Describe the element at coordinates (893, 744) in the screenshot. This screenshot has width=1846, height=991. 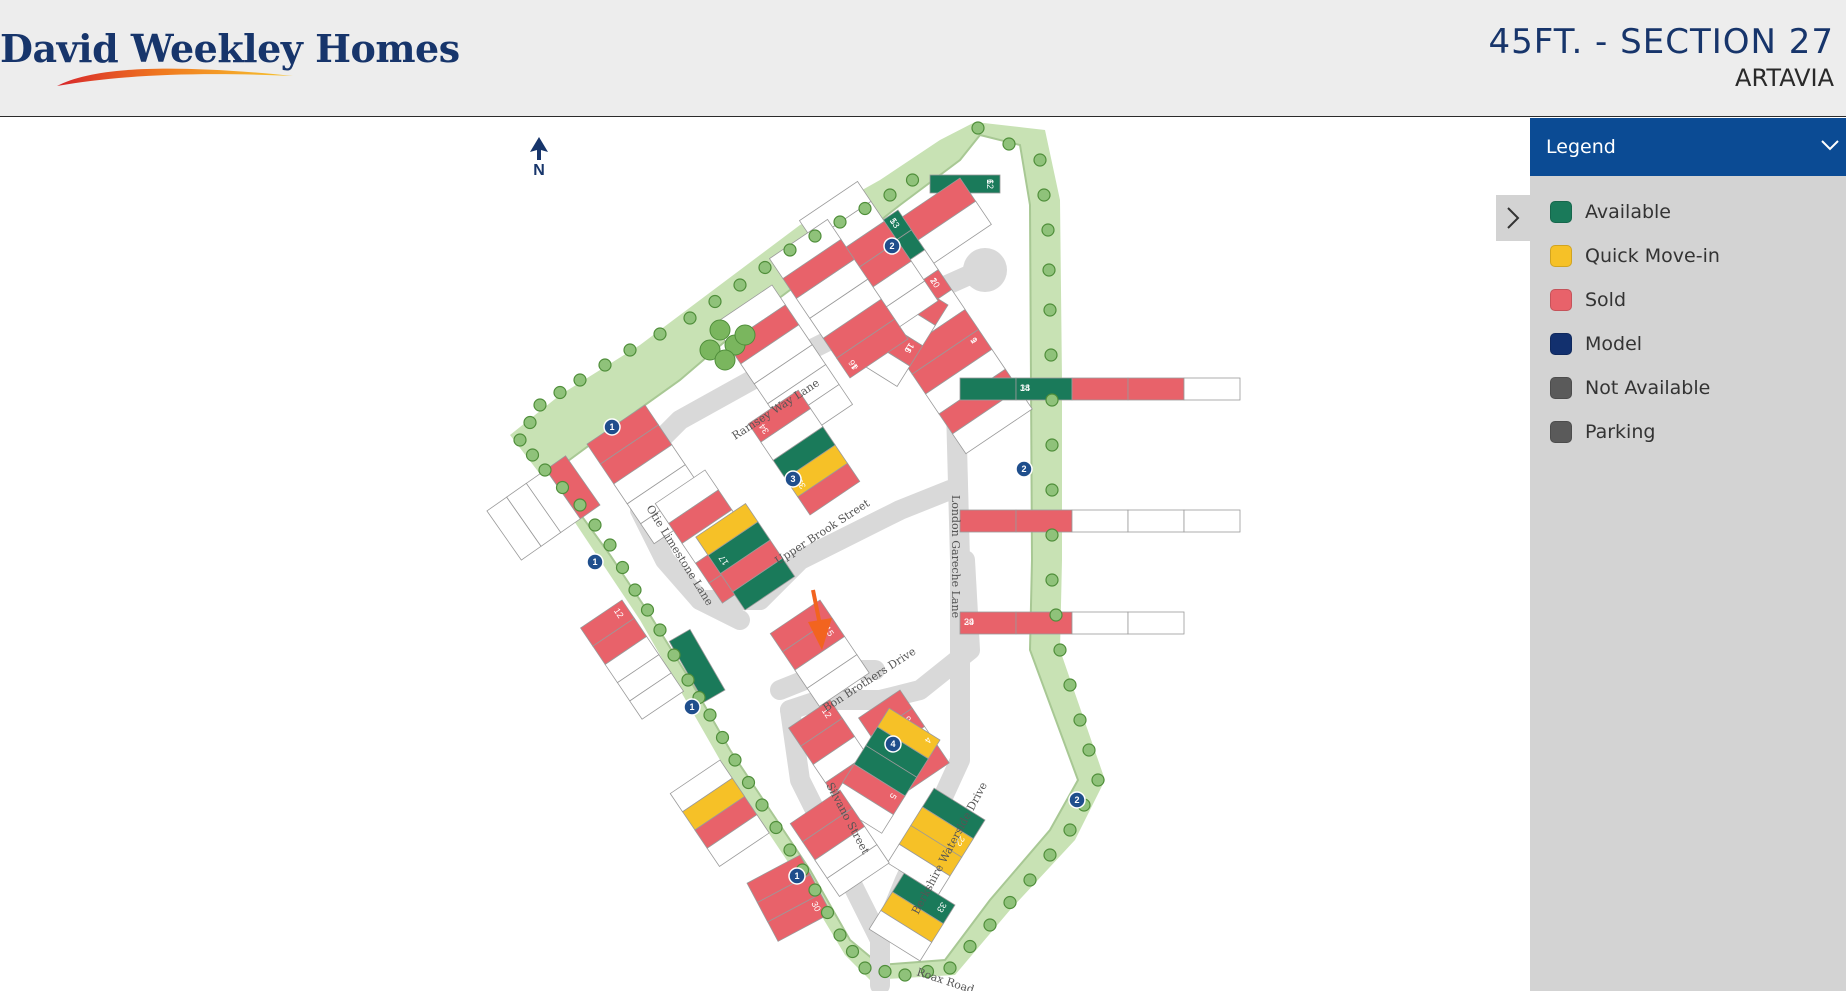
I see `section-marker-icon: 4` at that location.